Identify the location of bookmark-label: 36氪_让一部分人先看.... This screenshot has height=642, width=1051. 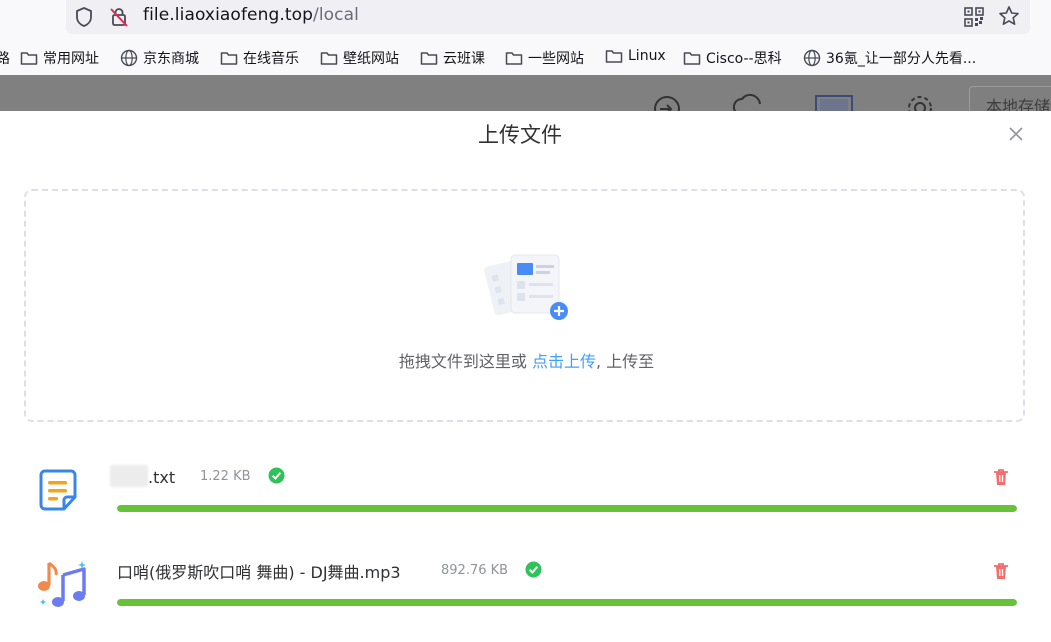
(901, 59).